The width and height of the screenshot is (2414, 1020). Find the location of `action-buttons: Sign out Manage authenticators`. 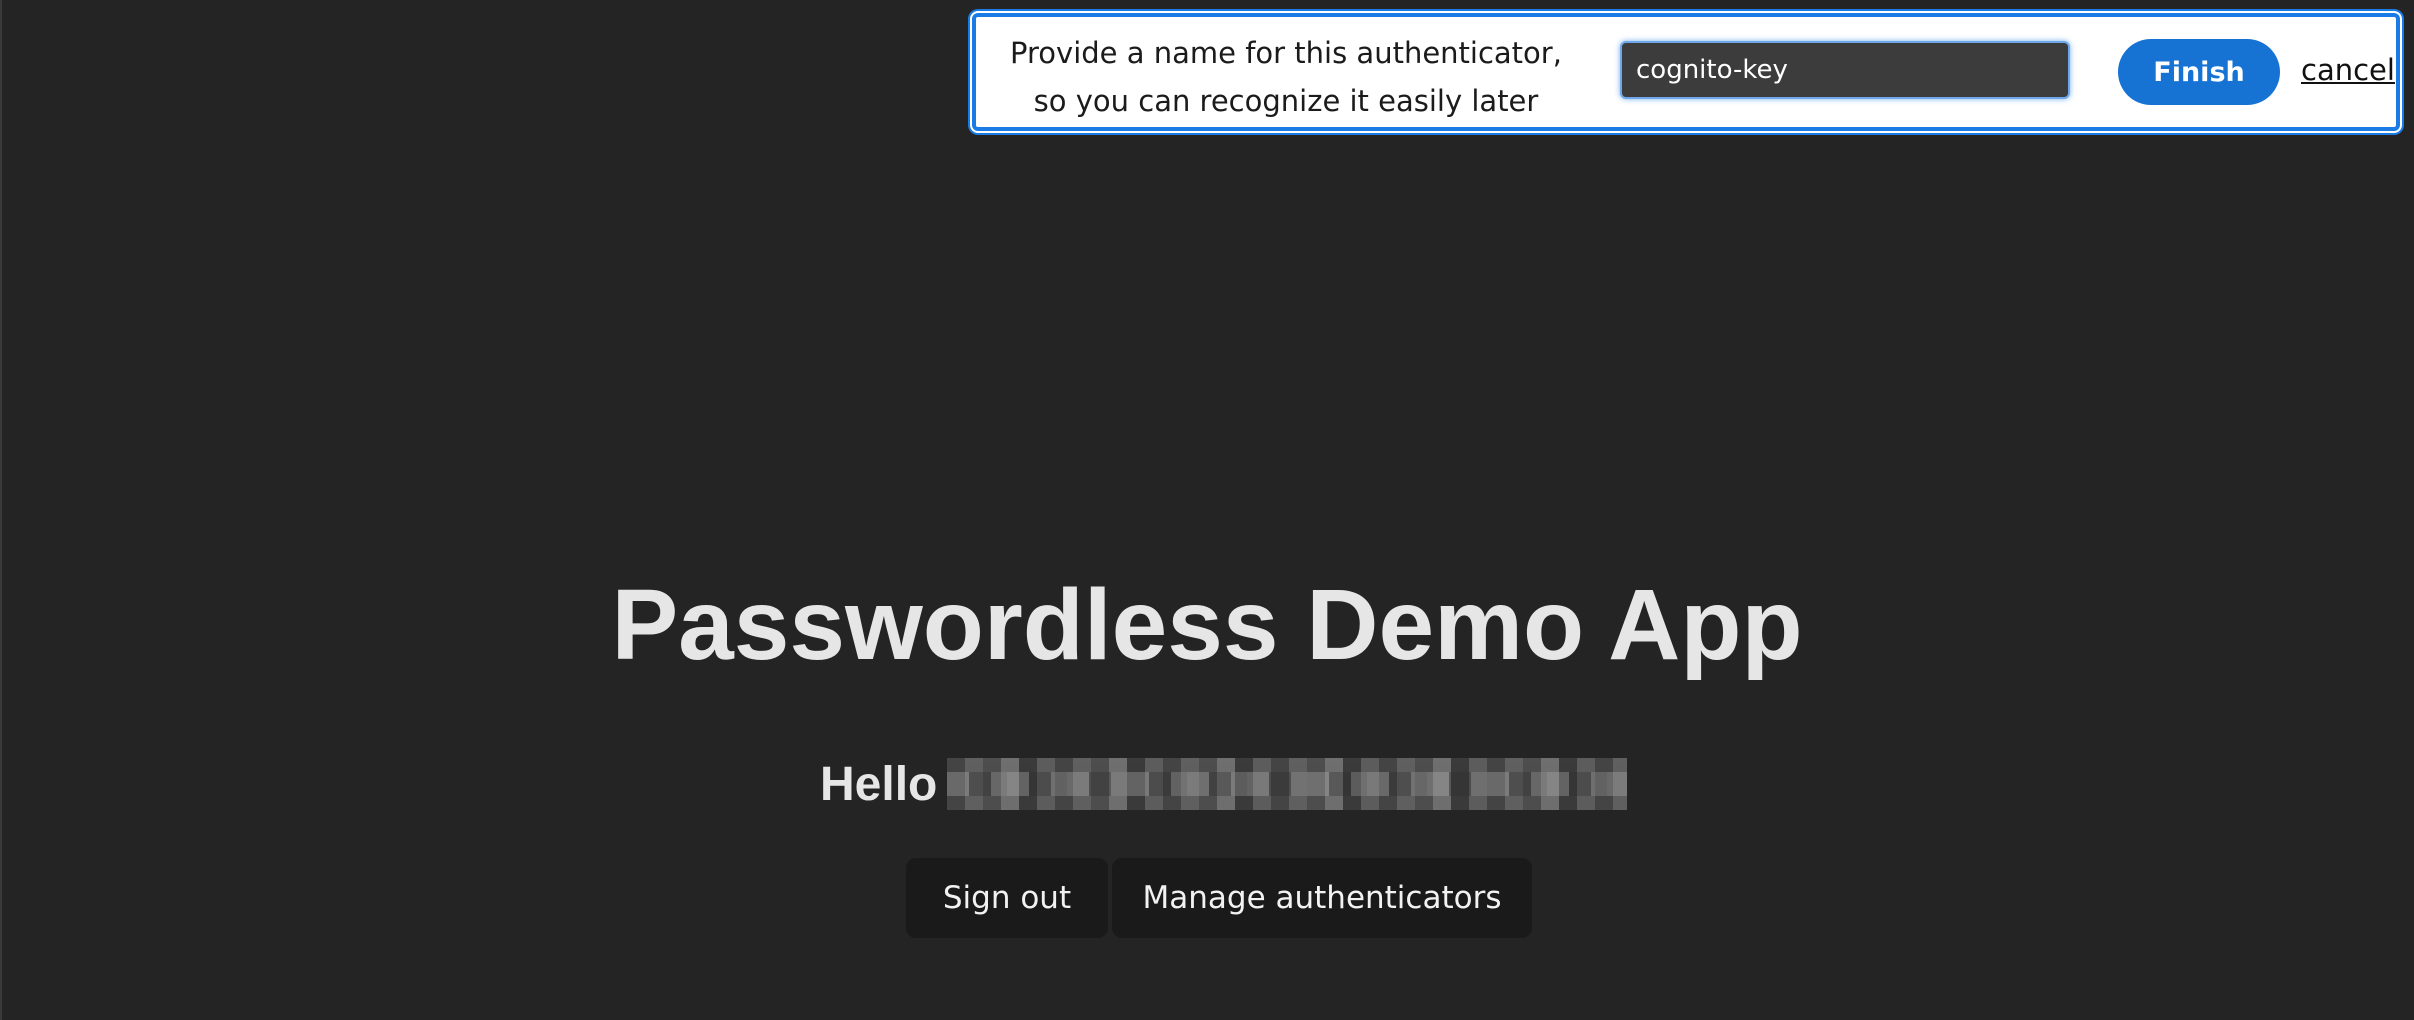

action-buttons: Sign out Manage authenticators is located at coordinates (1219, 898).